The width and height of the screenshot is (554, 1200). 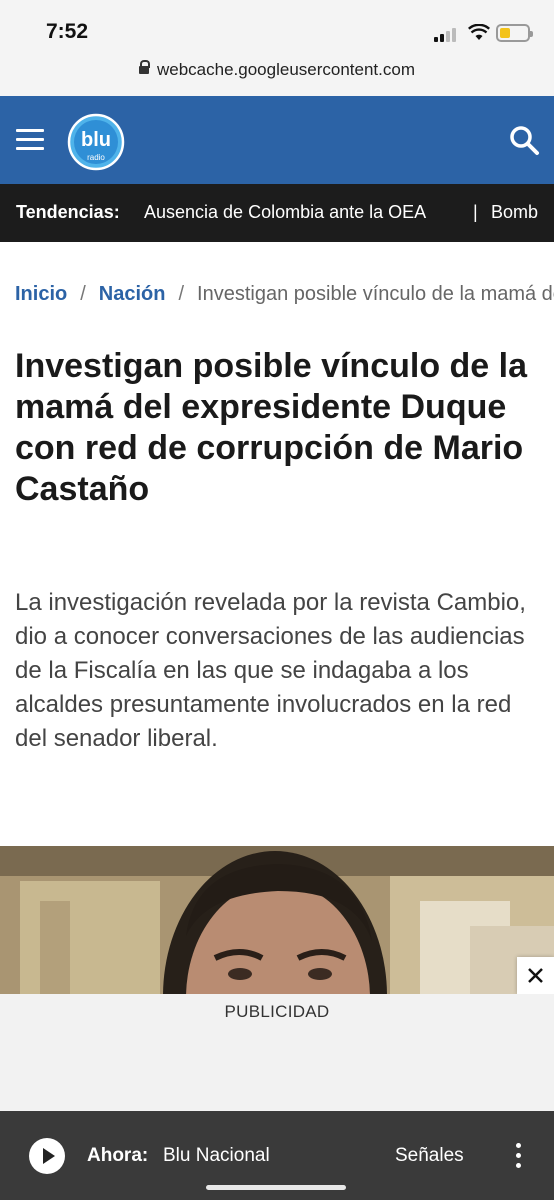 I want to click on now-playing-label: Ahora:, so click(x=118, y=1155).